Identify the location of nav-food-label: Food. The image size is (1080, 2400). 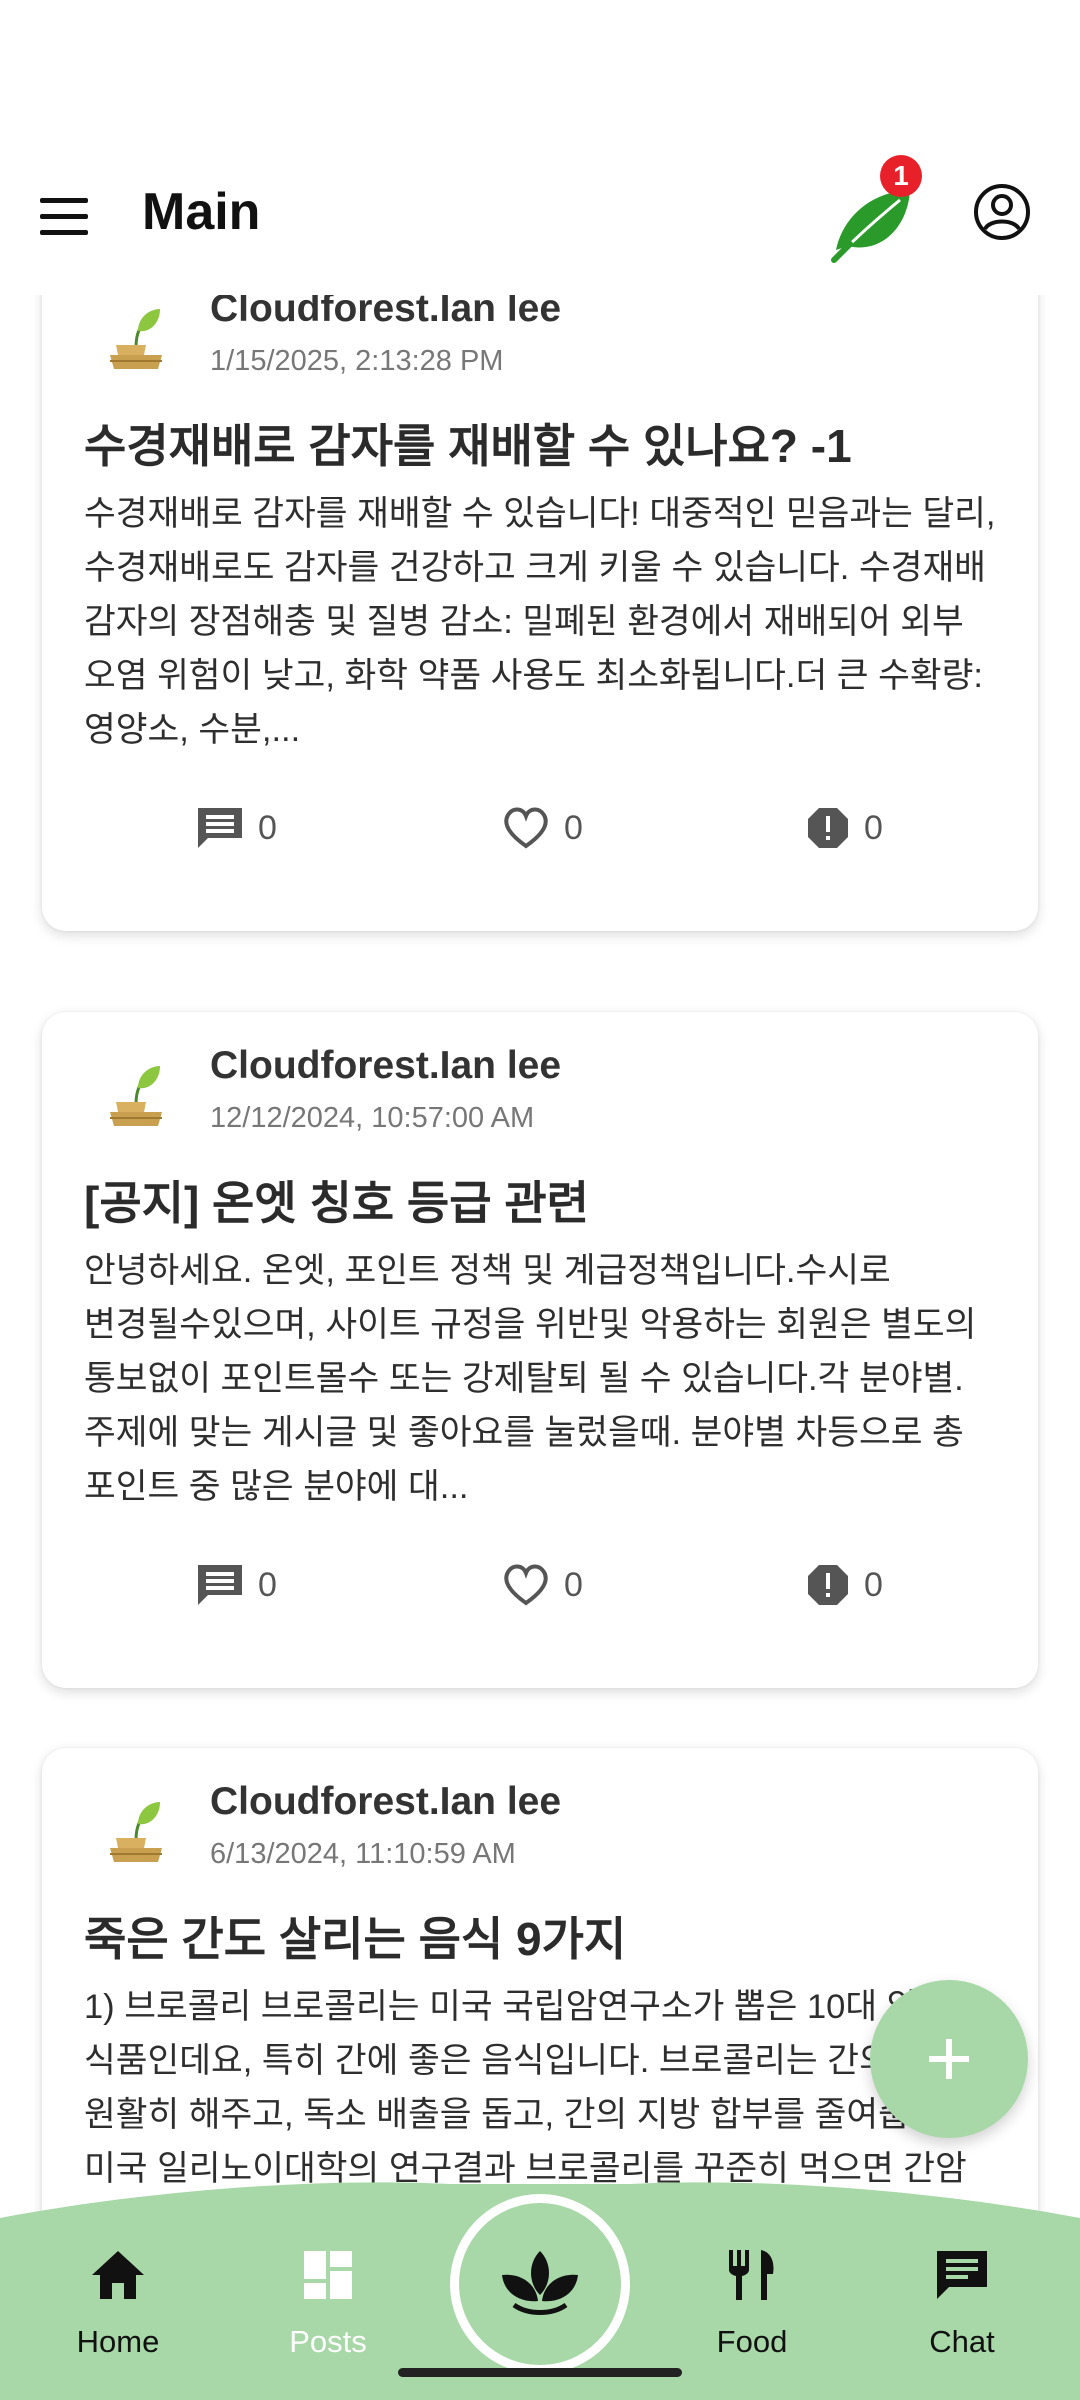
(752, 2341).